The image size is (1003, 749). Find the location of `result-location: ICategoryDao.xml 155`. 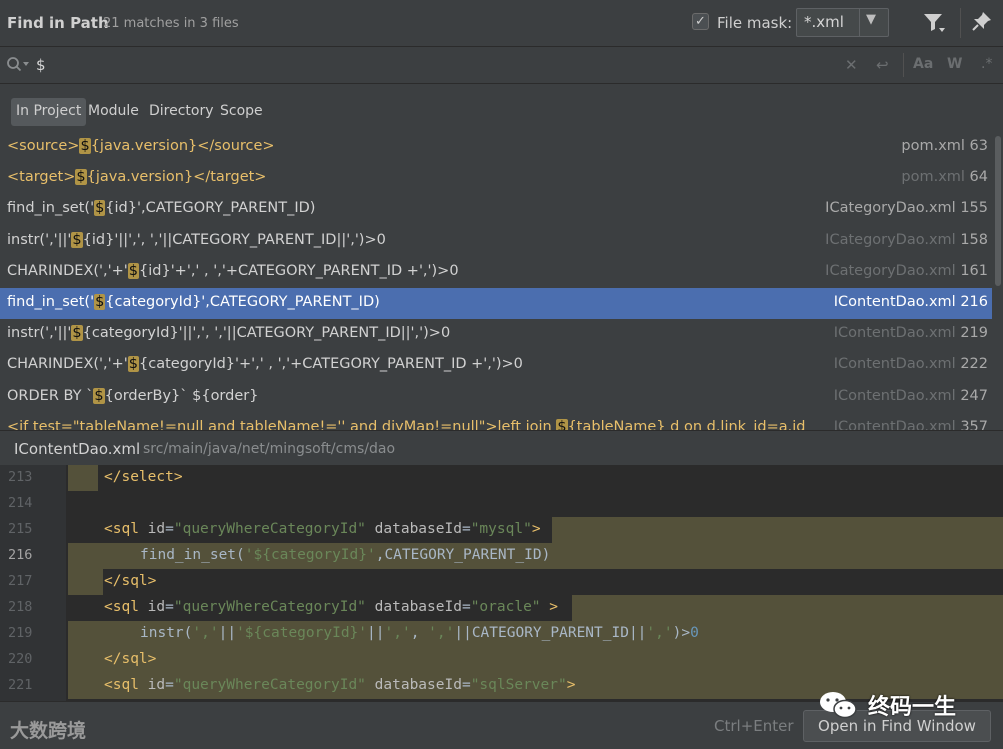

result-location: ICategoryDao.xml 155 is located at coordinates (906, 208).